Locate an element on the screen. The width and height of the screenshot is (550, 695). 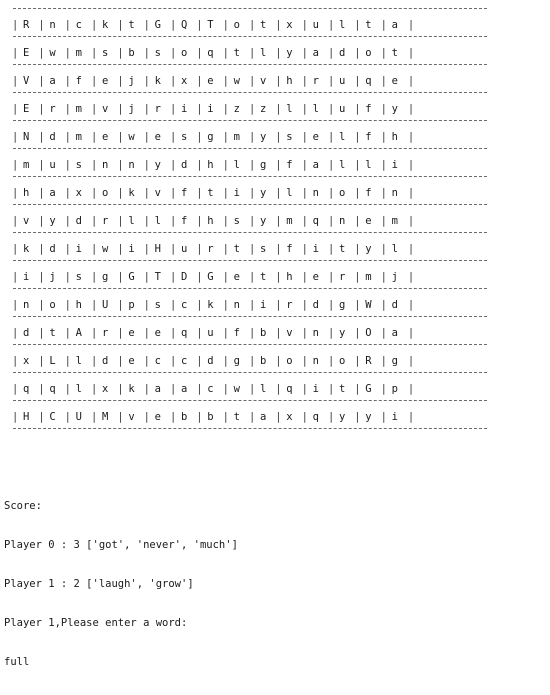
grid-cell: E is located at coordinates (25, 53).